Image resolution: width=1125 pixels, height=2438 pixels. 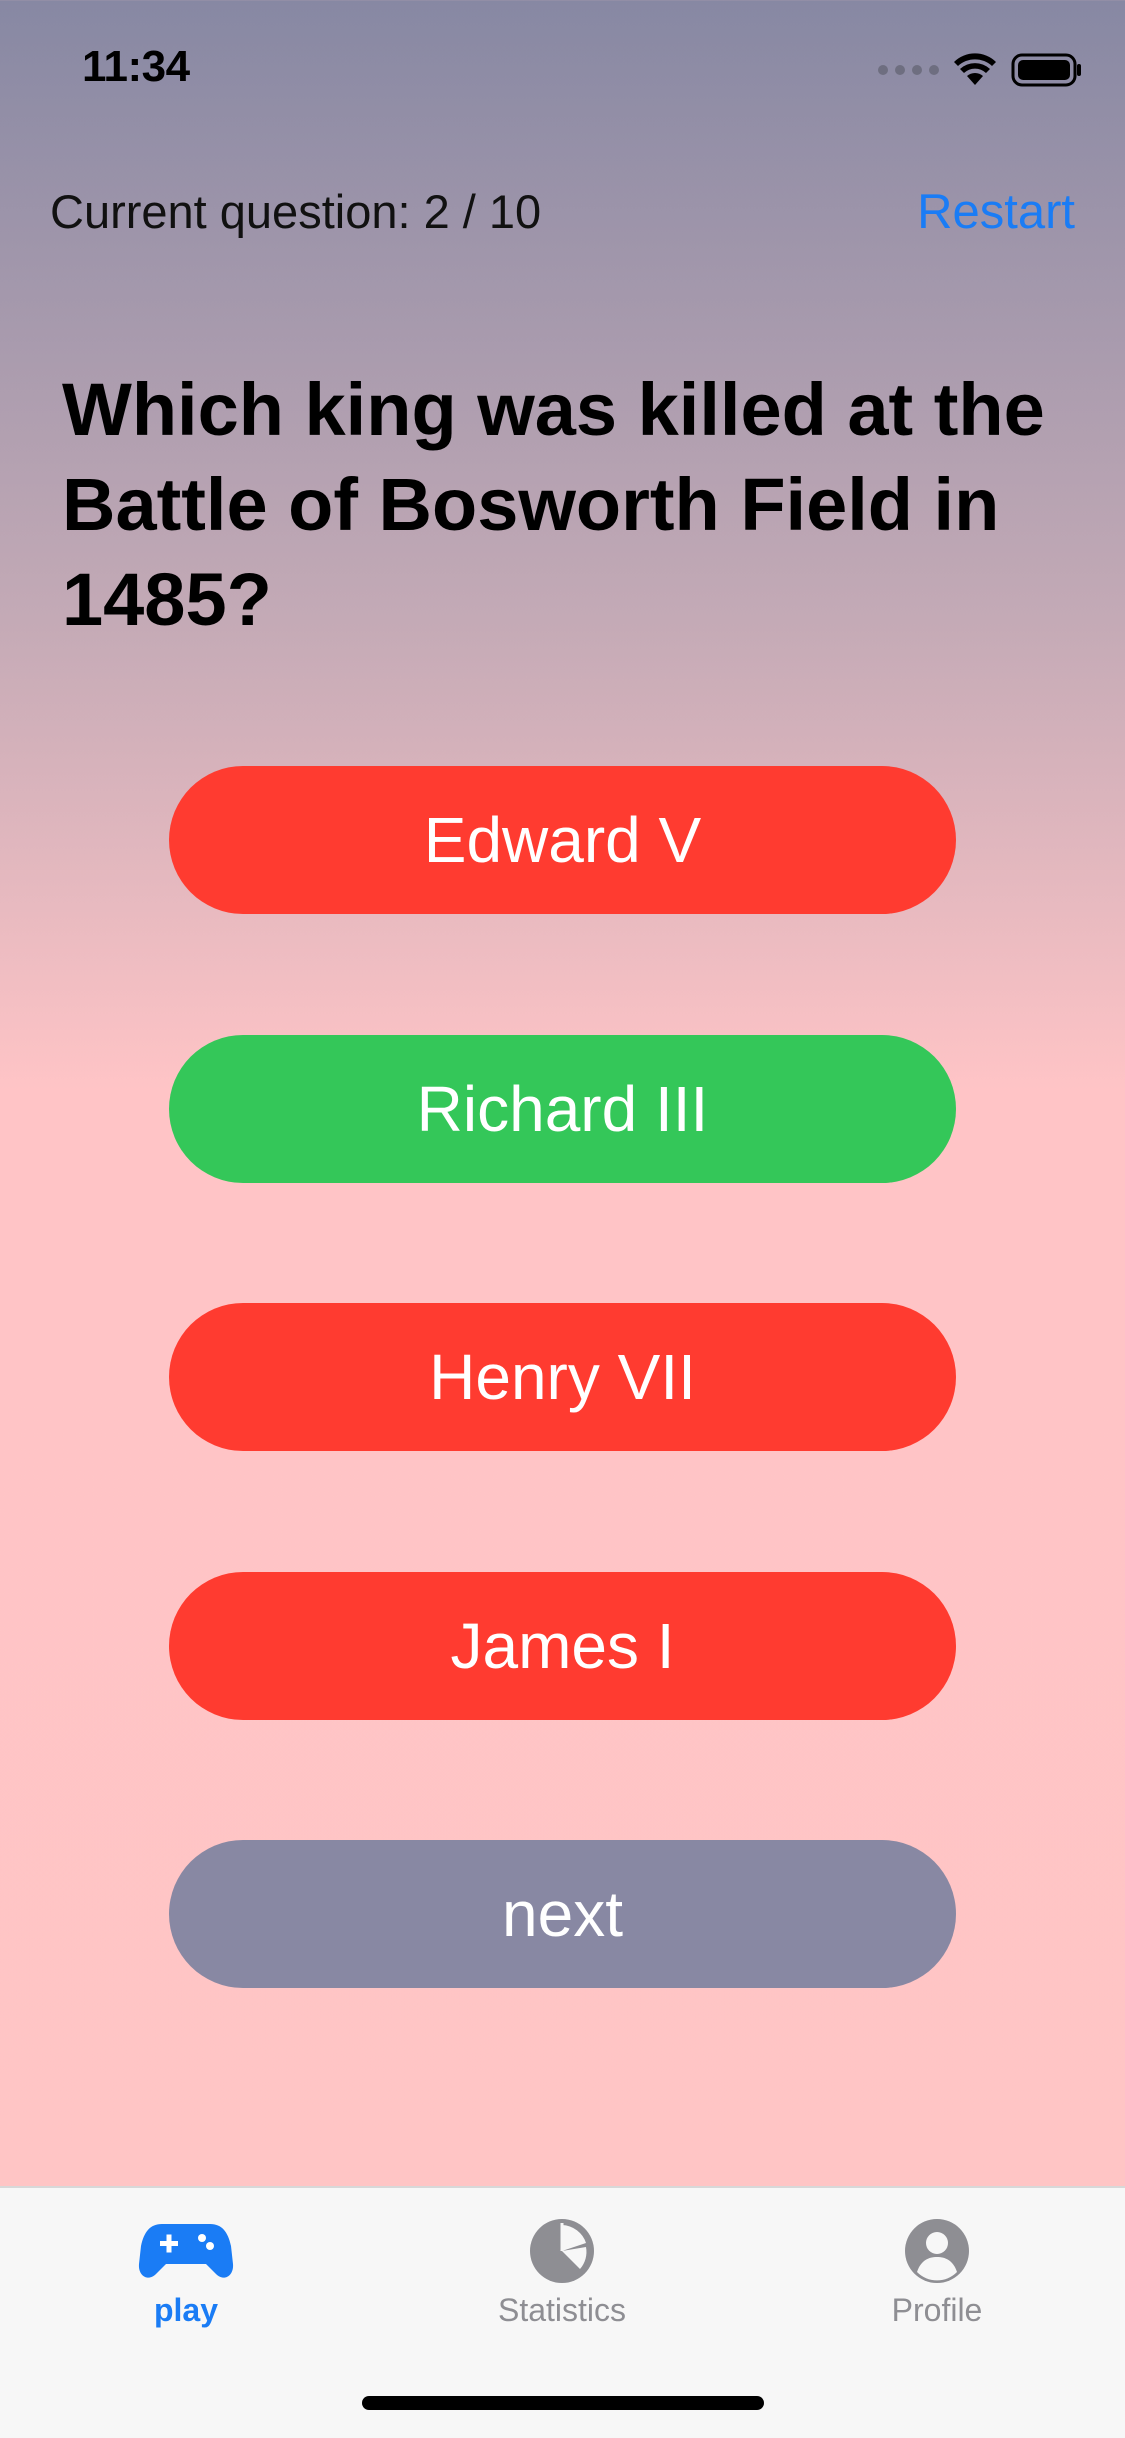 What do you see at coordinates (562, 1914) in the screenshot?
I see `next-button: next` at bounding box center [562, 1914].